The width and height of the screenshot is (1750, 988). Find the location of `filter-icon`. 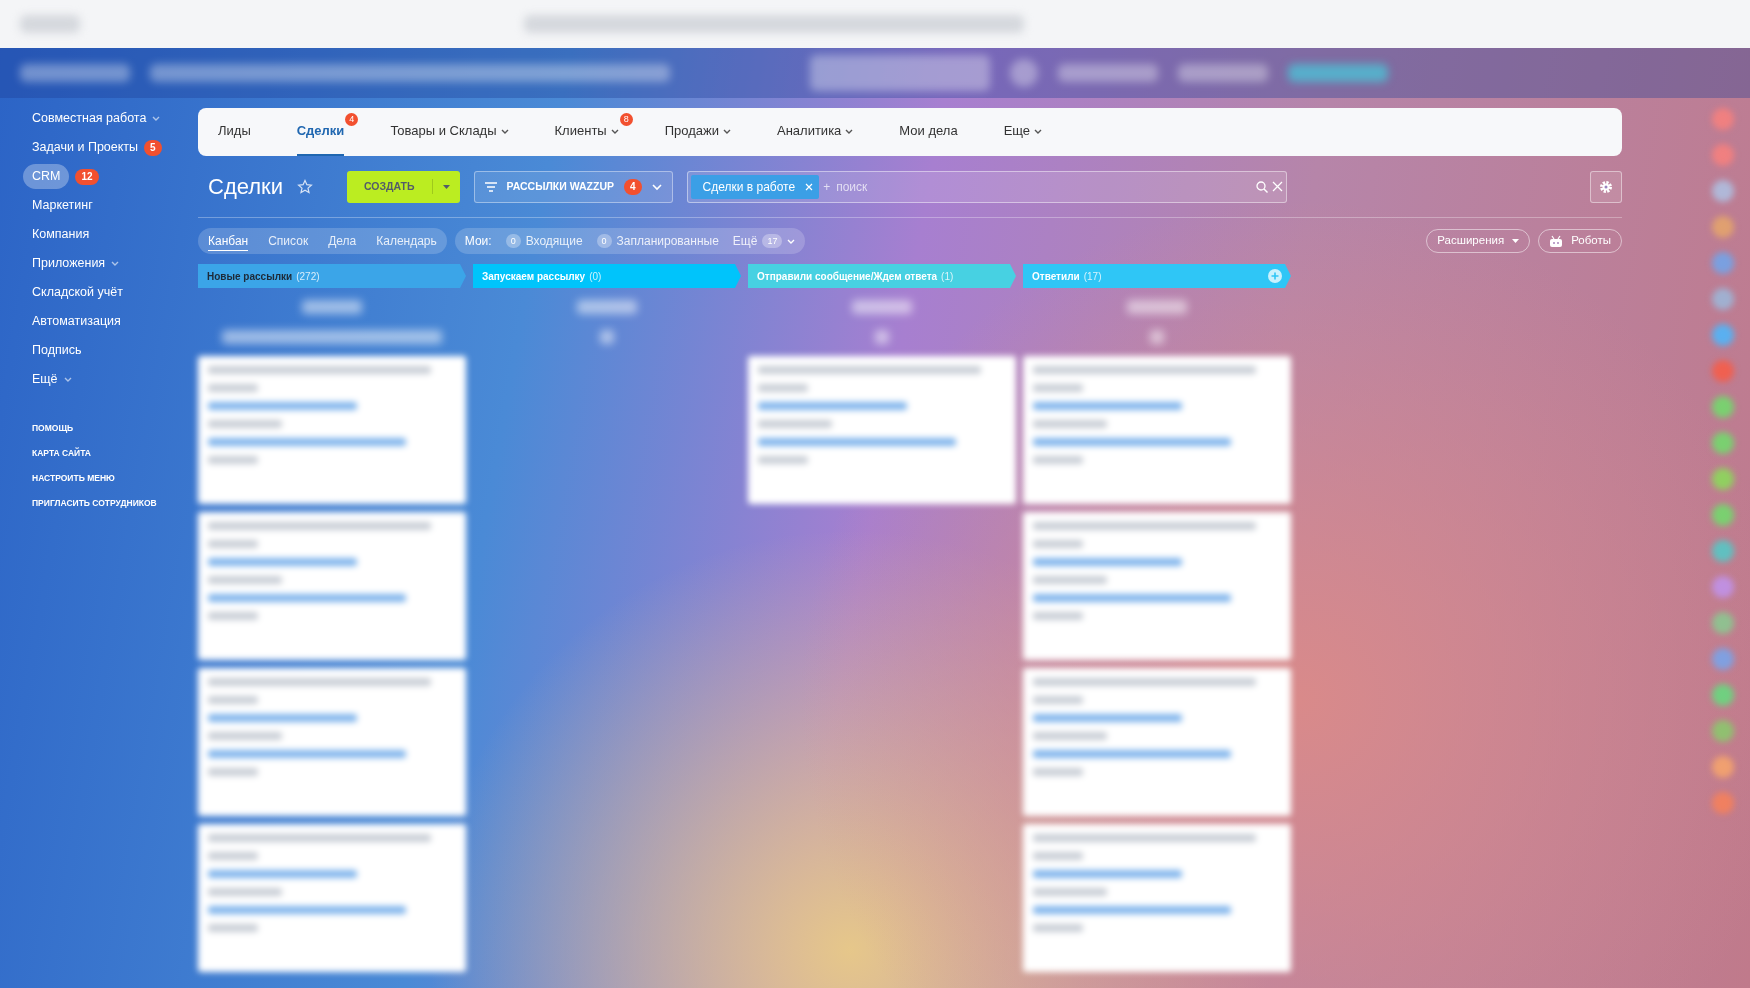

filter-icon is located at coordinates (490, 186).